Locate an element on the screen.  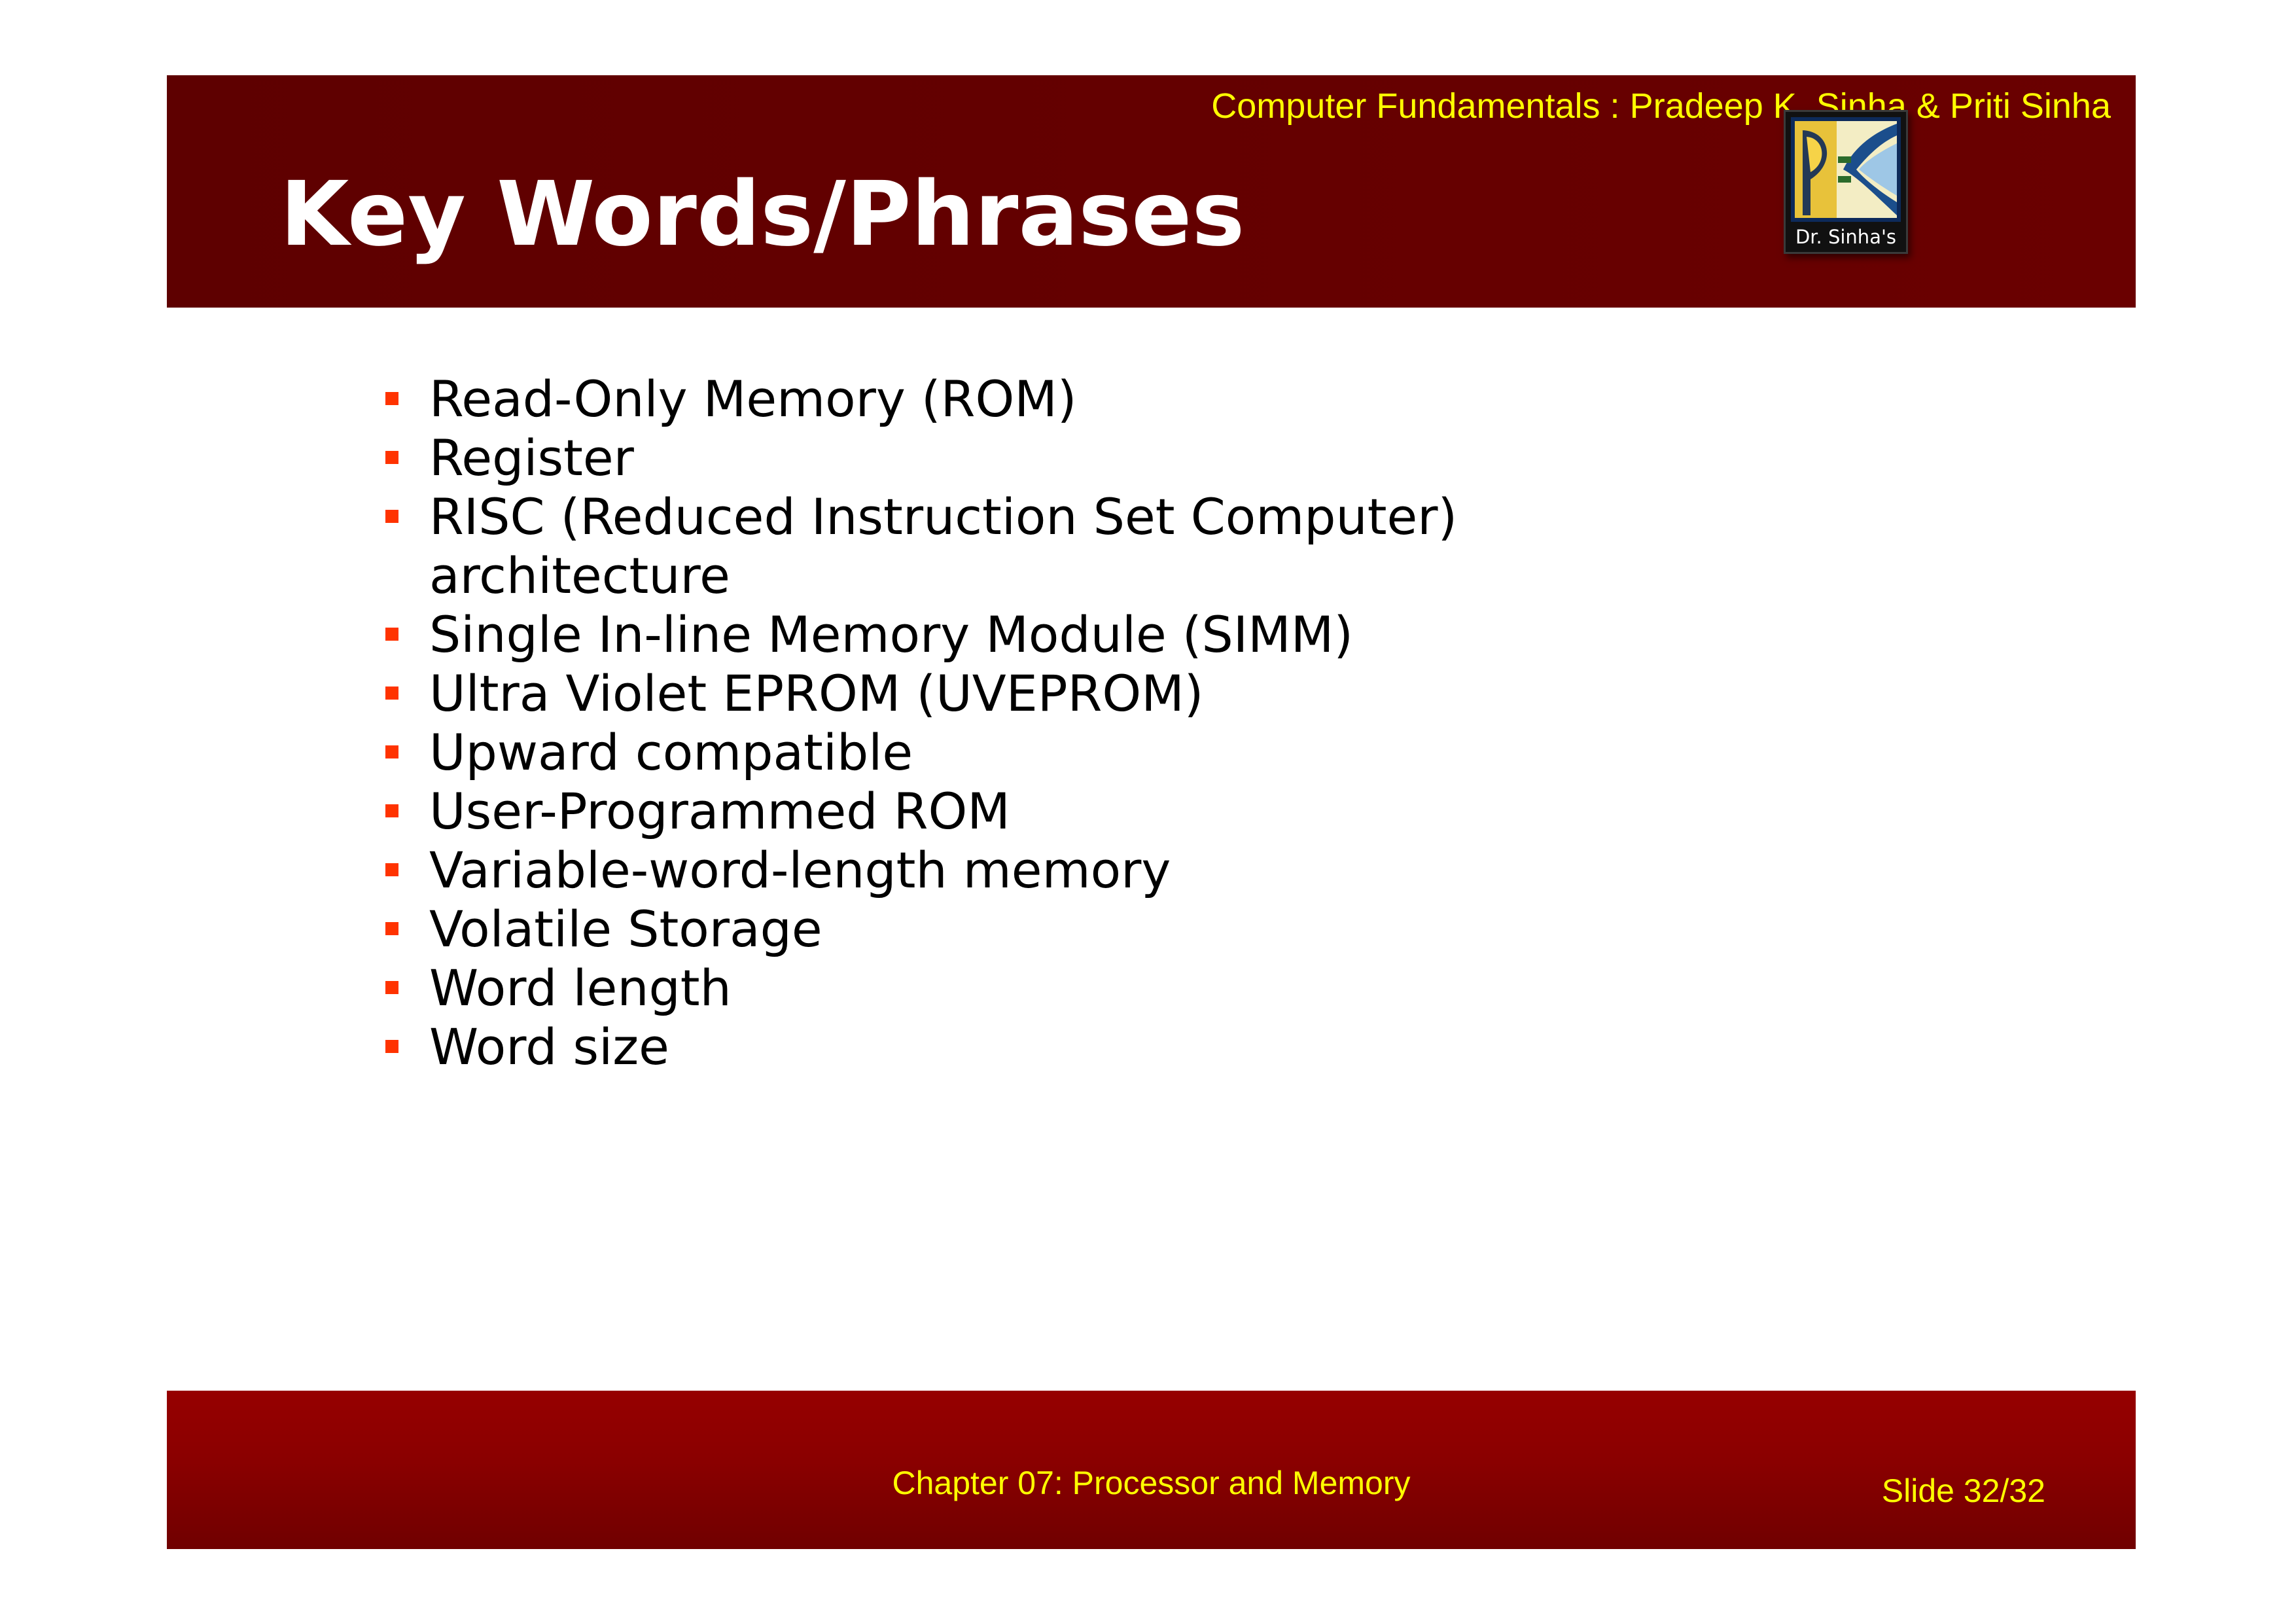
chapter-label: Chapter 07: Processor and Memory is located at coordinates (1152, 1483).